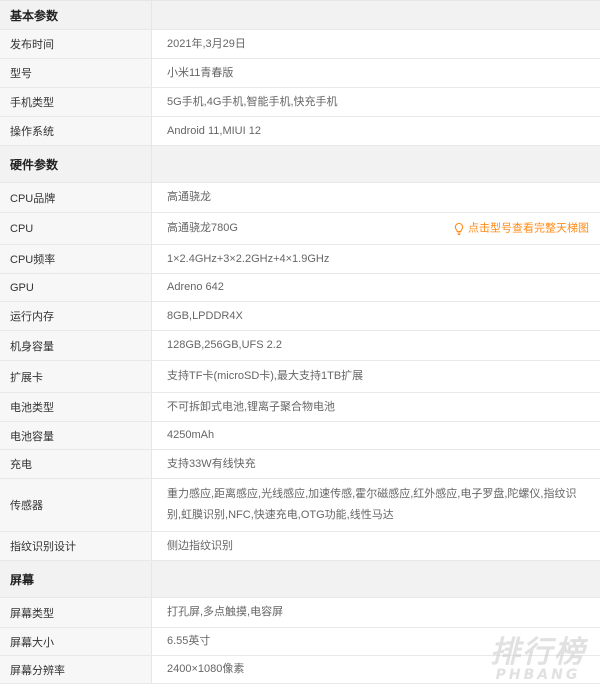 The width and height of the screenshot is (600, 692). What do you see at coordinates (300, 346) in the screenshot?
I see `spec-row-storage: 机身容量 128GB,256GB,UFS 2.2` at bounding box center [300, 346].